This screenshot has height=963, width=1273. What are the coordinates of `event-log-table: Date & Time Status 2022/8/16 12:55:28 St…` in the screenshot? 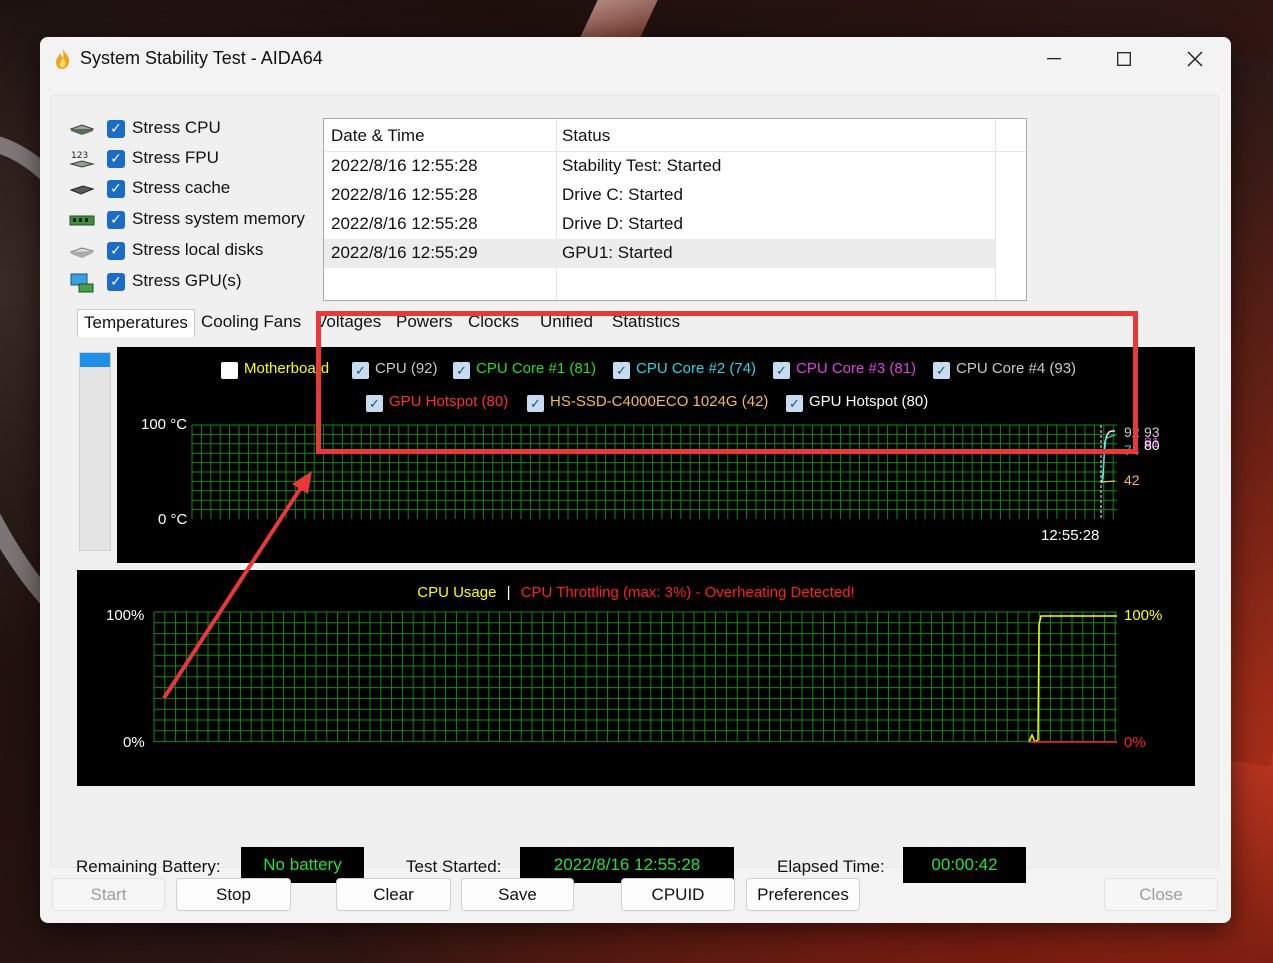 It's located at (675, 209).